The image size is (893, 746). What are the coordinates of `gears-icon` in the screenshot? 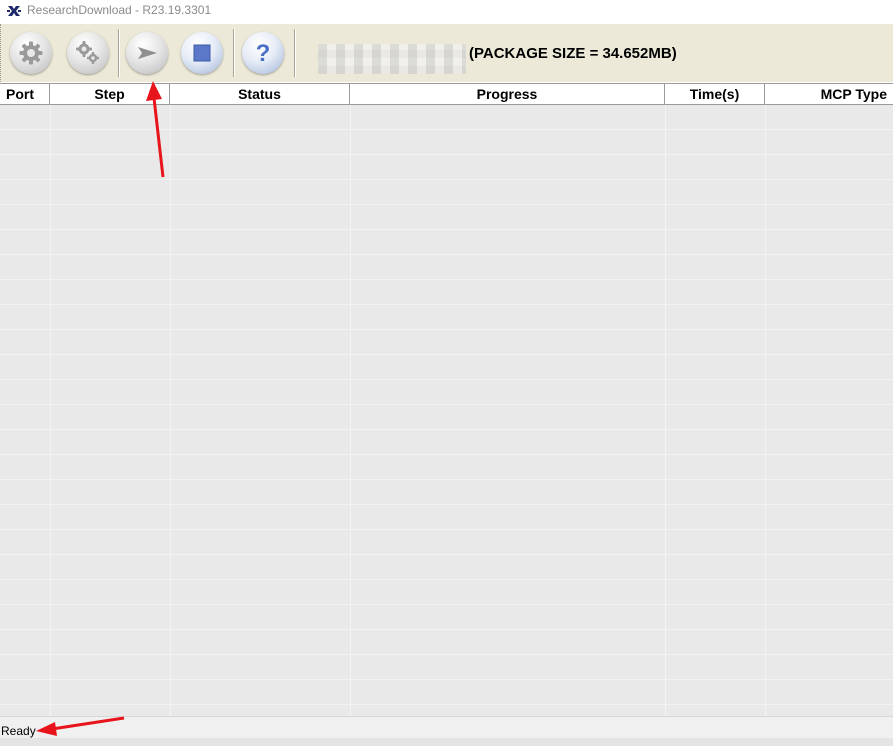 It's located at (87, 52).